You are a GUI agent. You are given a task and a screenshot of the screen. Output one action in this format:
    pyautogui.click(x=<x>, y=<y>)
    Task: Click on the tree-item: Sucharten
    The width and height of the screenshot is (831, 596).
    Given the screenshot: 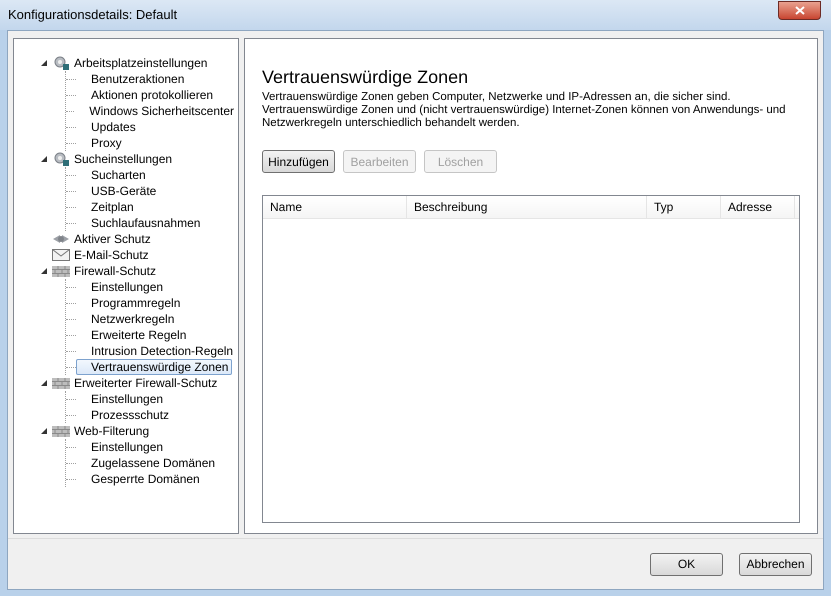 What is the action you would take?
    pyautogui.click(x=113, y=175)
    